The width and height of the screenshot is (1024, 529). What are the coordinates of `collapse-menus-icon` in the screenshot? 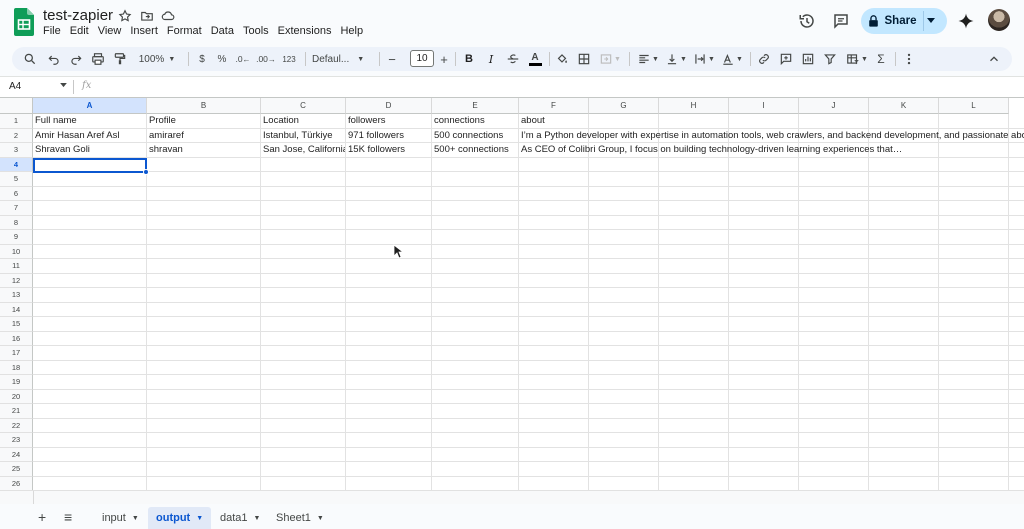 It's located at (994, 59).